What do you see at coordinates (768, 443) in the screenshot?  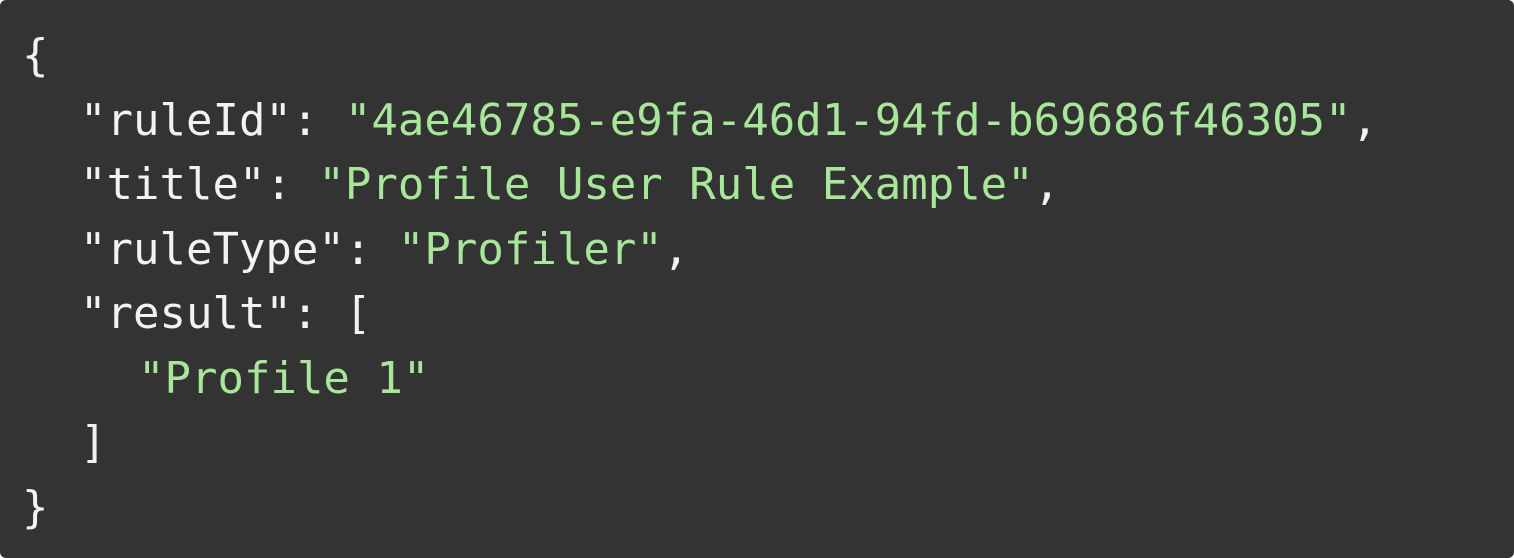 I see `code-line-result-close: ]` at bounding box center [768, 443].